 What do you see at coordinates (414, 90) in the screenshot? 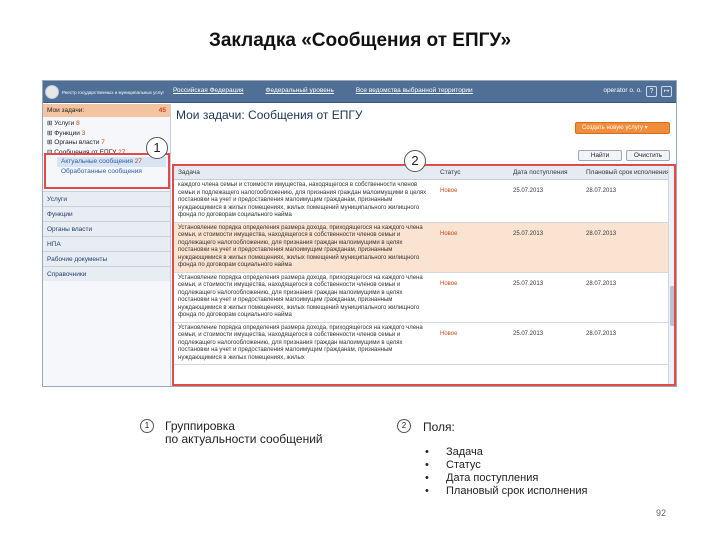
I see `nav-all-departments: Все ведомства выбранной территории` at bounding box center [414, 90].